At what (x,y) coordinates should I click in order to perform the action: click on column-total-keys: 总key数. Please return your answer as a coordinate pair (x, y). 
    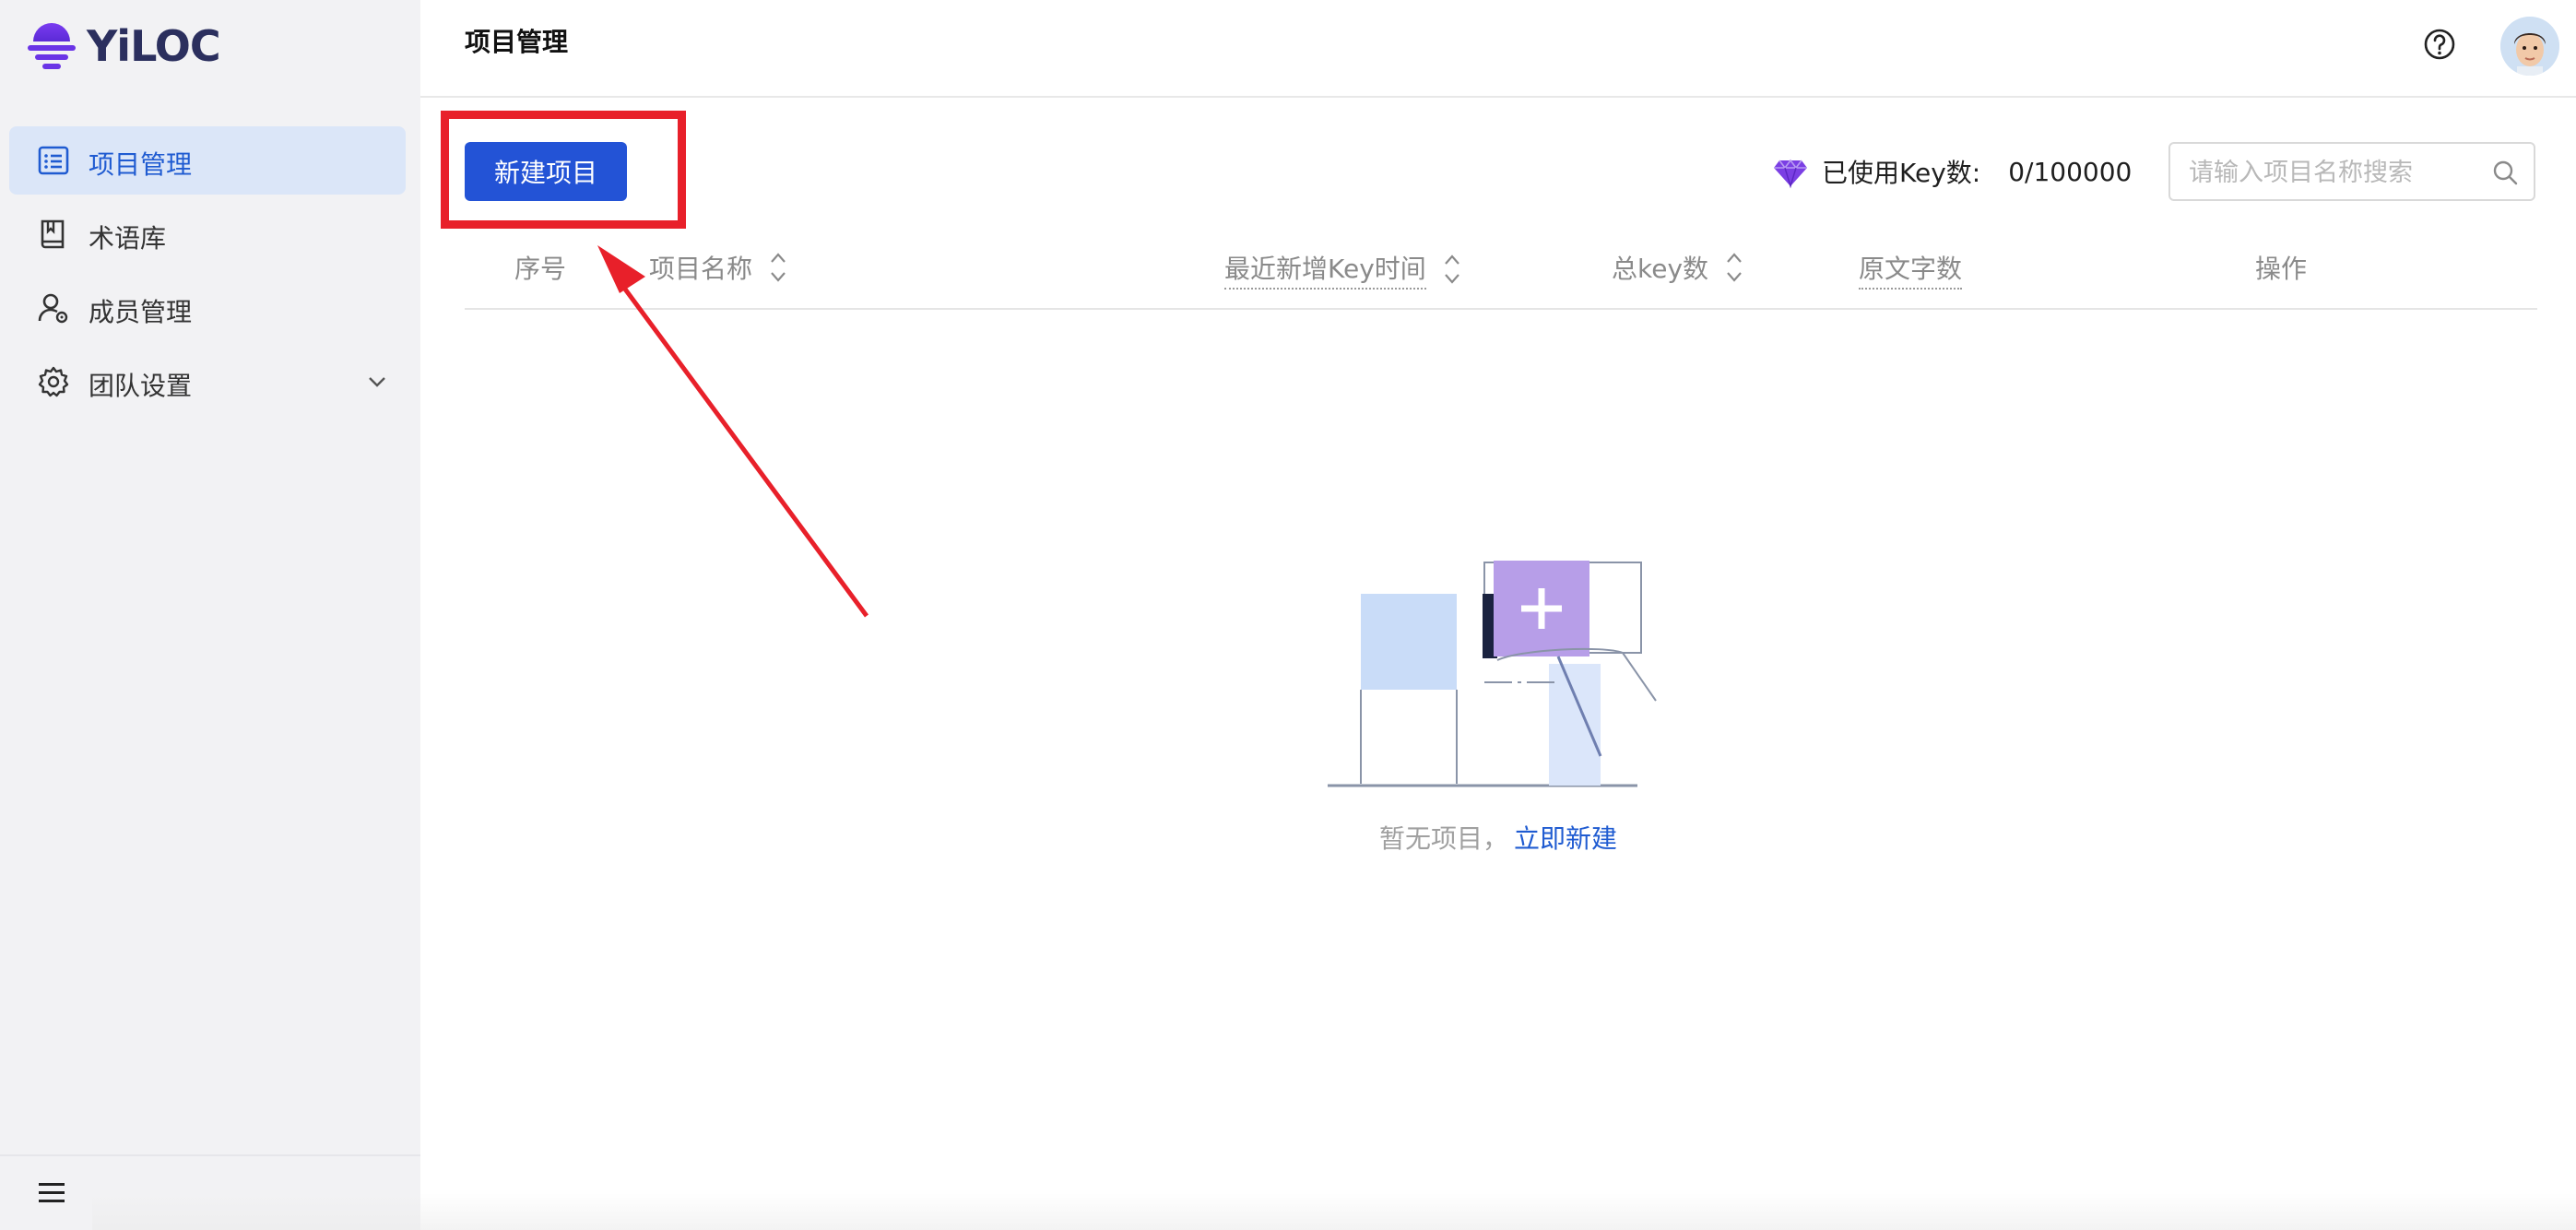
    Looking at the image, I should click on (1677, 267).